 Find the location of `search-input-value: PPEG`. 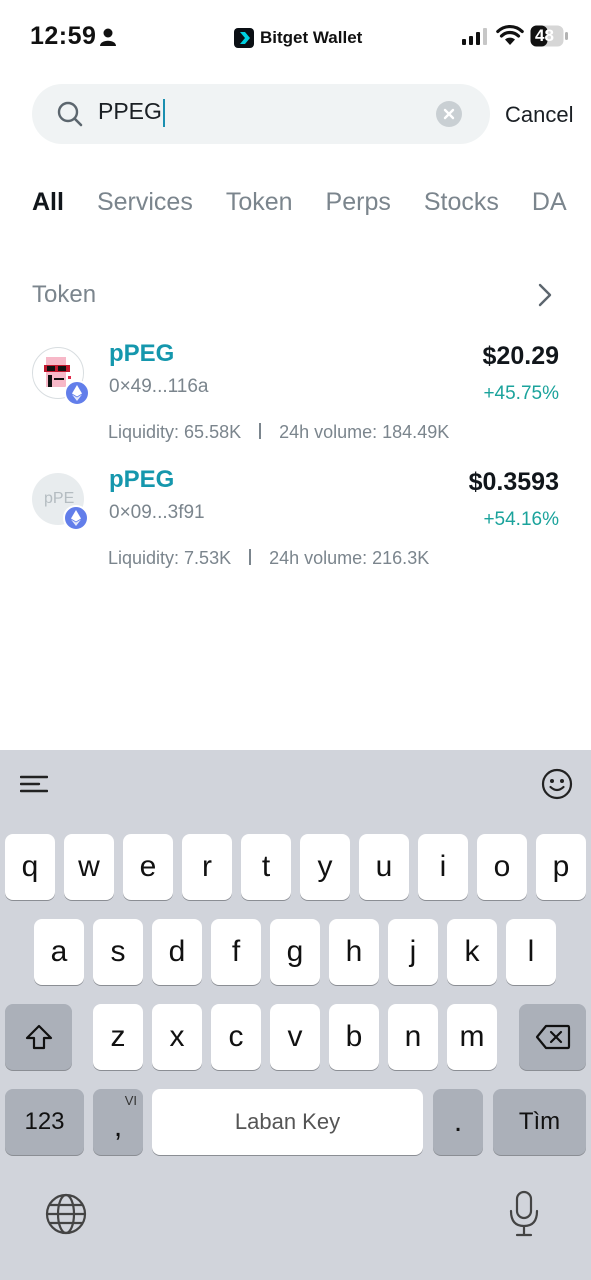

search-input-value: PPEG is located at coordinates (130, 111).